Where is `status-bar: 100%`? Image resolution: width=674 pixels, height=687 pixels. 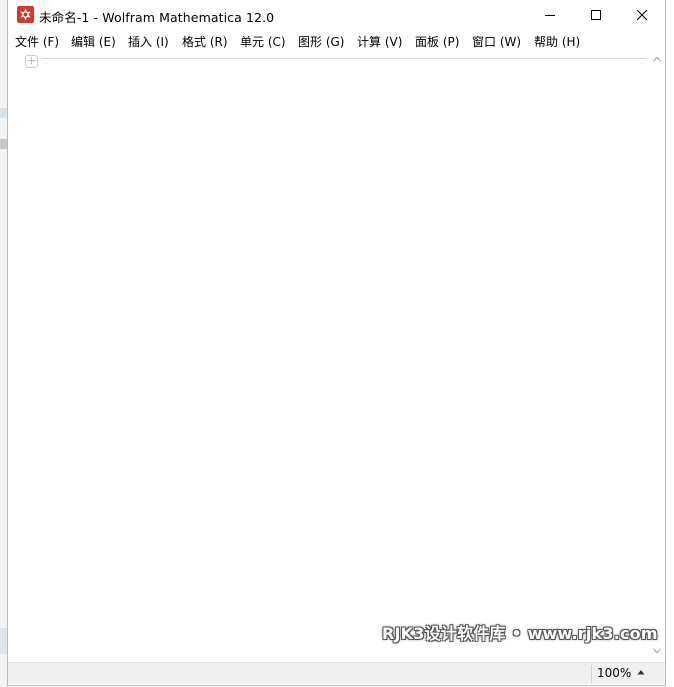
status-bar: 100% is located at coordinates (336, 673).